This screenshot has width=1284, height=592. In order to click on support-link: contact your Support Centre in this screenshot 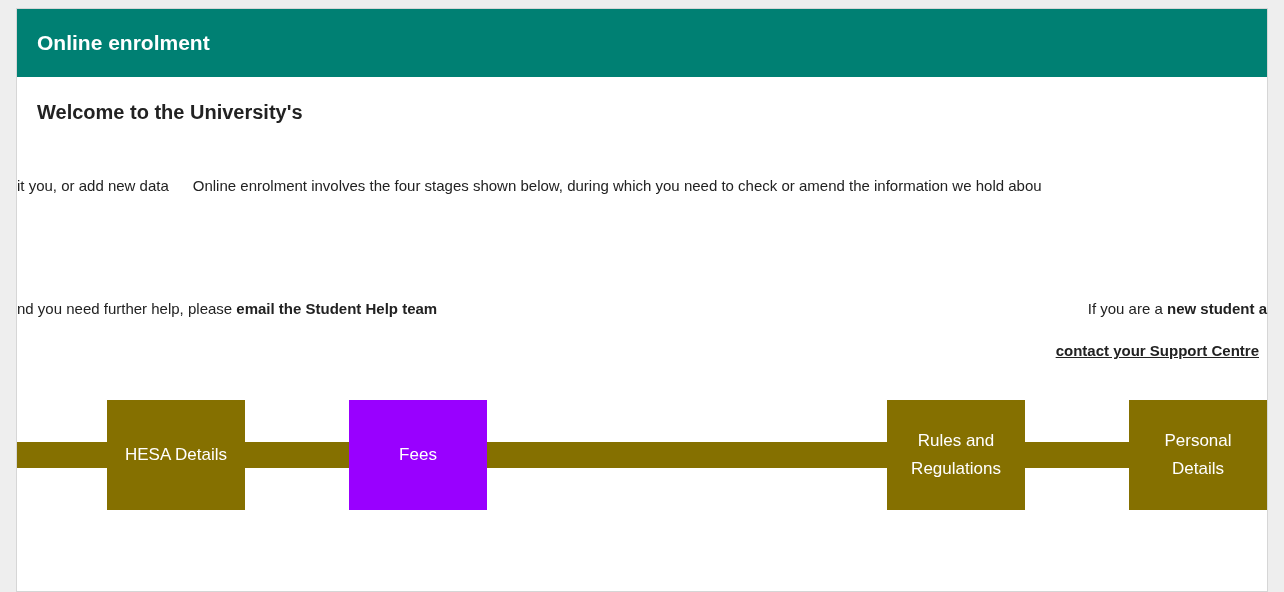, I will do `click(1157, 351)`.